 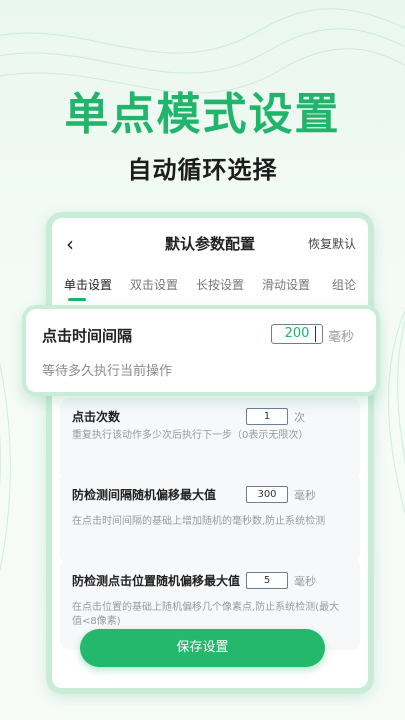 I want to click on setting-unit: 次, so click(x=299, y=417).